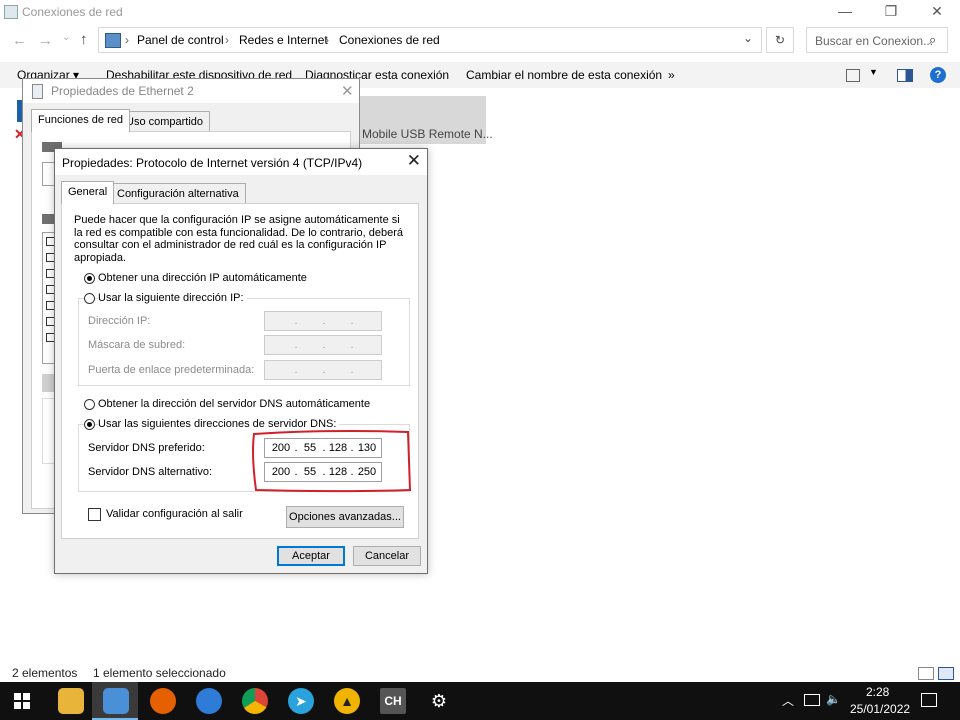 Image resolution: width=960 pixels, height=720 pixels. Describe the element at coordinates (178, 193) in the screenshot. I see `tab-alternate-config: Configuración alternativa` at that location.